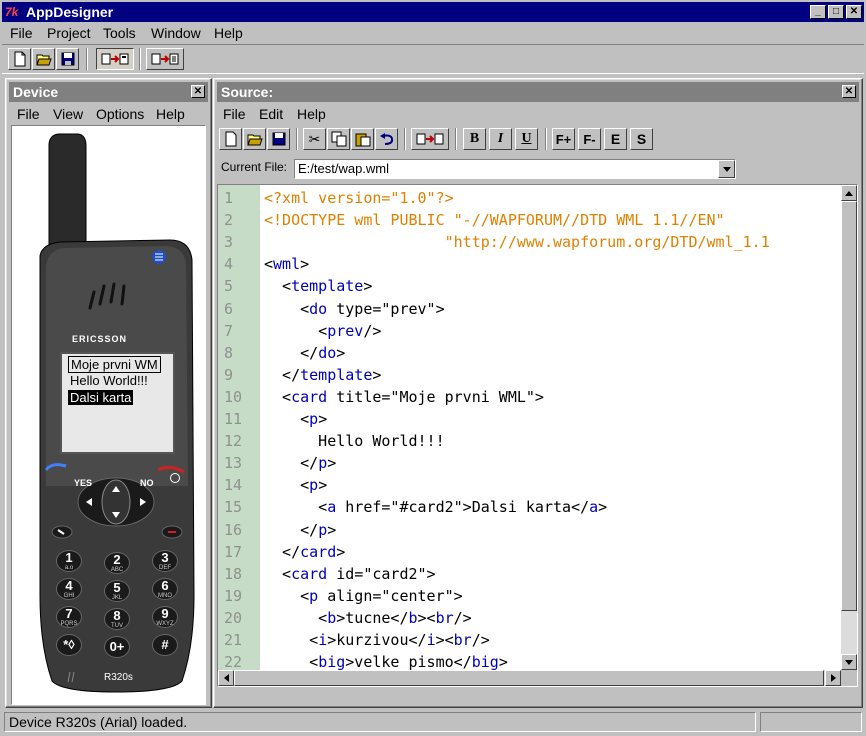  What do you see at coordinates (854, 12) in the screenshot?
I see `close-button: ✕` at bounding box center [854, 12].